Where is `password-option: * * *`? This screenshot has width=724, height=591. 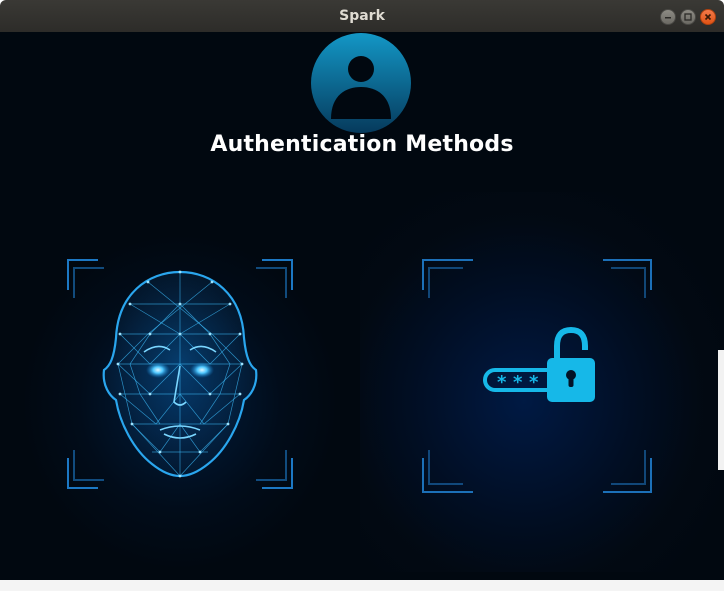
password-option: * * * is located at coordinates (537, 374).